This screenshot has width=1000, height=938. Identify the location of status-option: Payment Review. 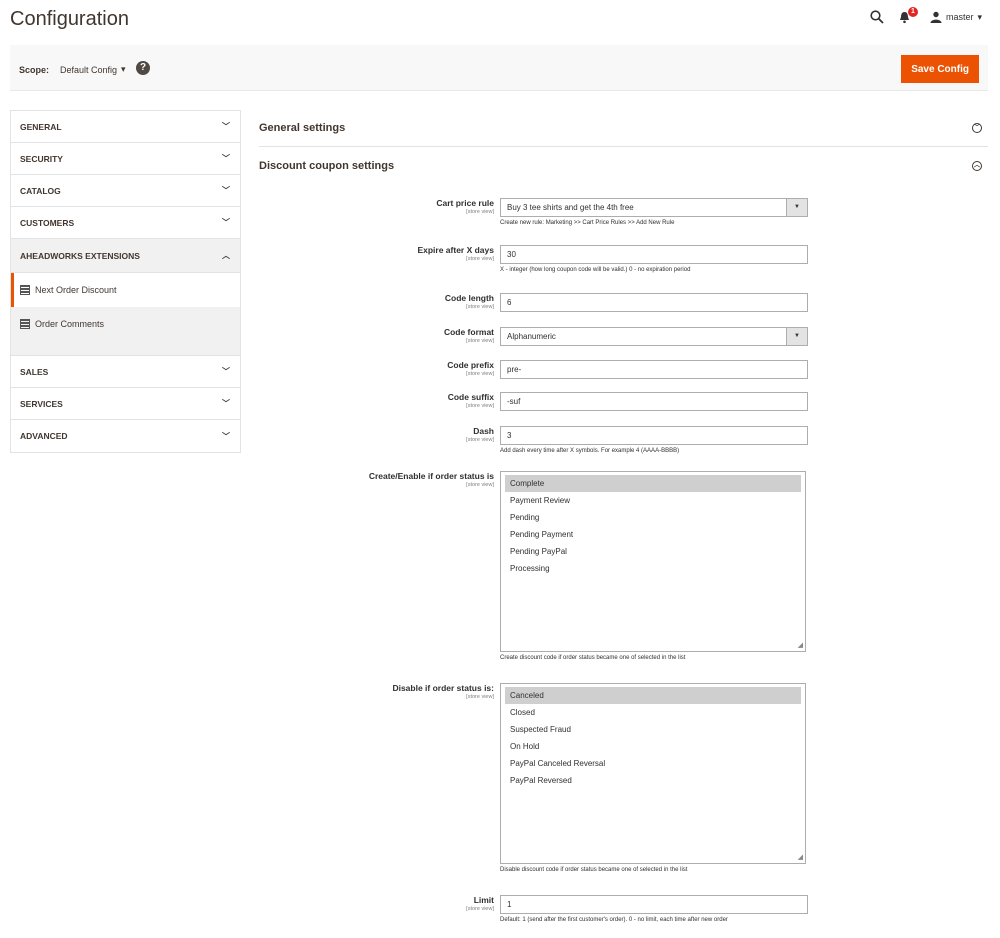
(653, 500).